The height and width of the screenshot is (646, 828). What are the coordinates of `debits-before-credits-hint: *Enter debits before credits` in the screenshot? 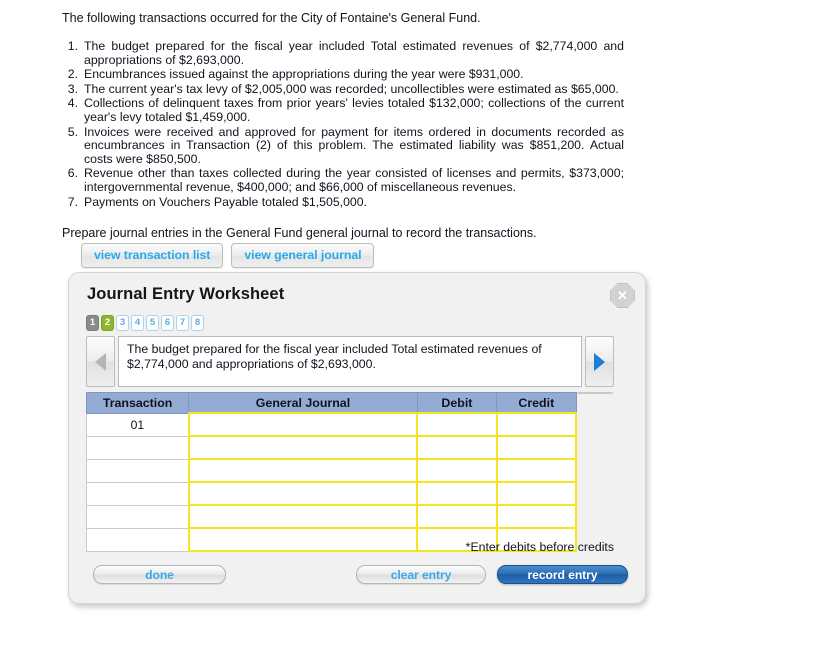 It's located at (539, 547).